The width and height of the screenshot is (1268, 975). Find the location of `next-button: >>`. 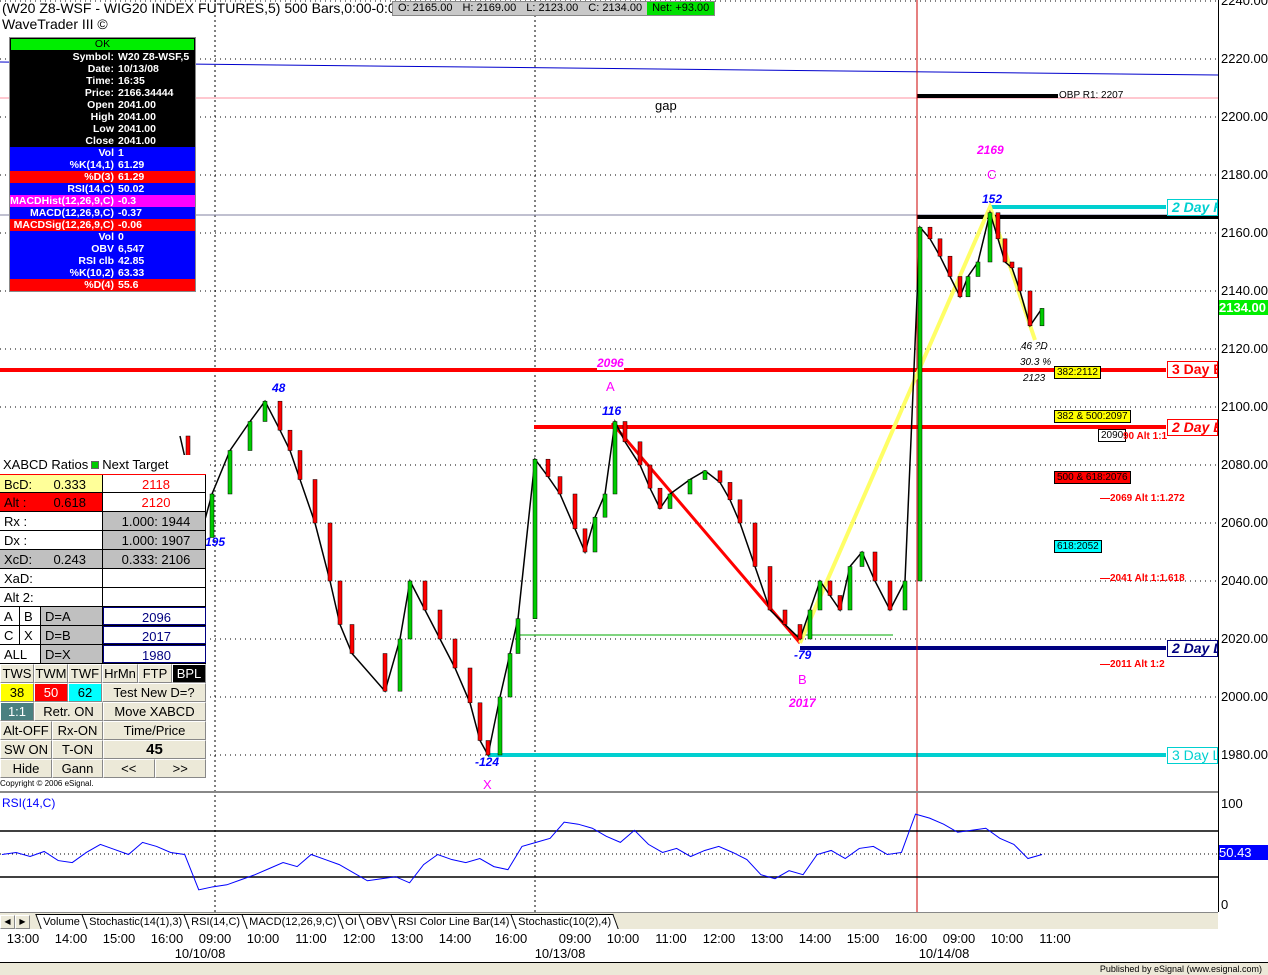

next-button: >> is located at coordinates (180, 768).